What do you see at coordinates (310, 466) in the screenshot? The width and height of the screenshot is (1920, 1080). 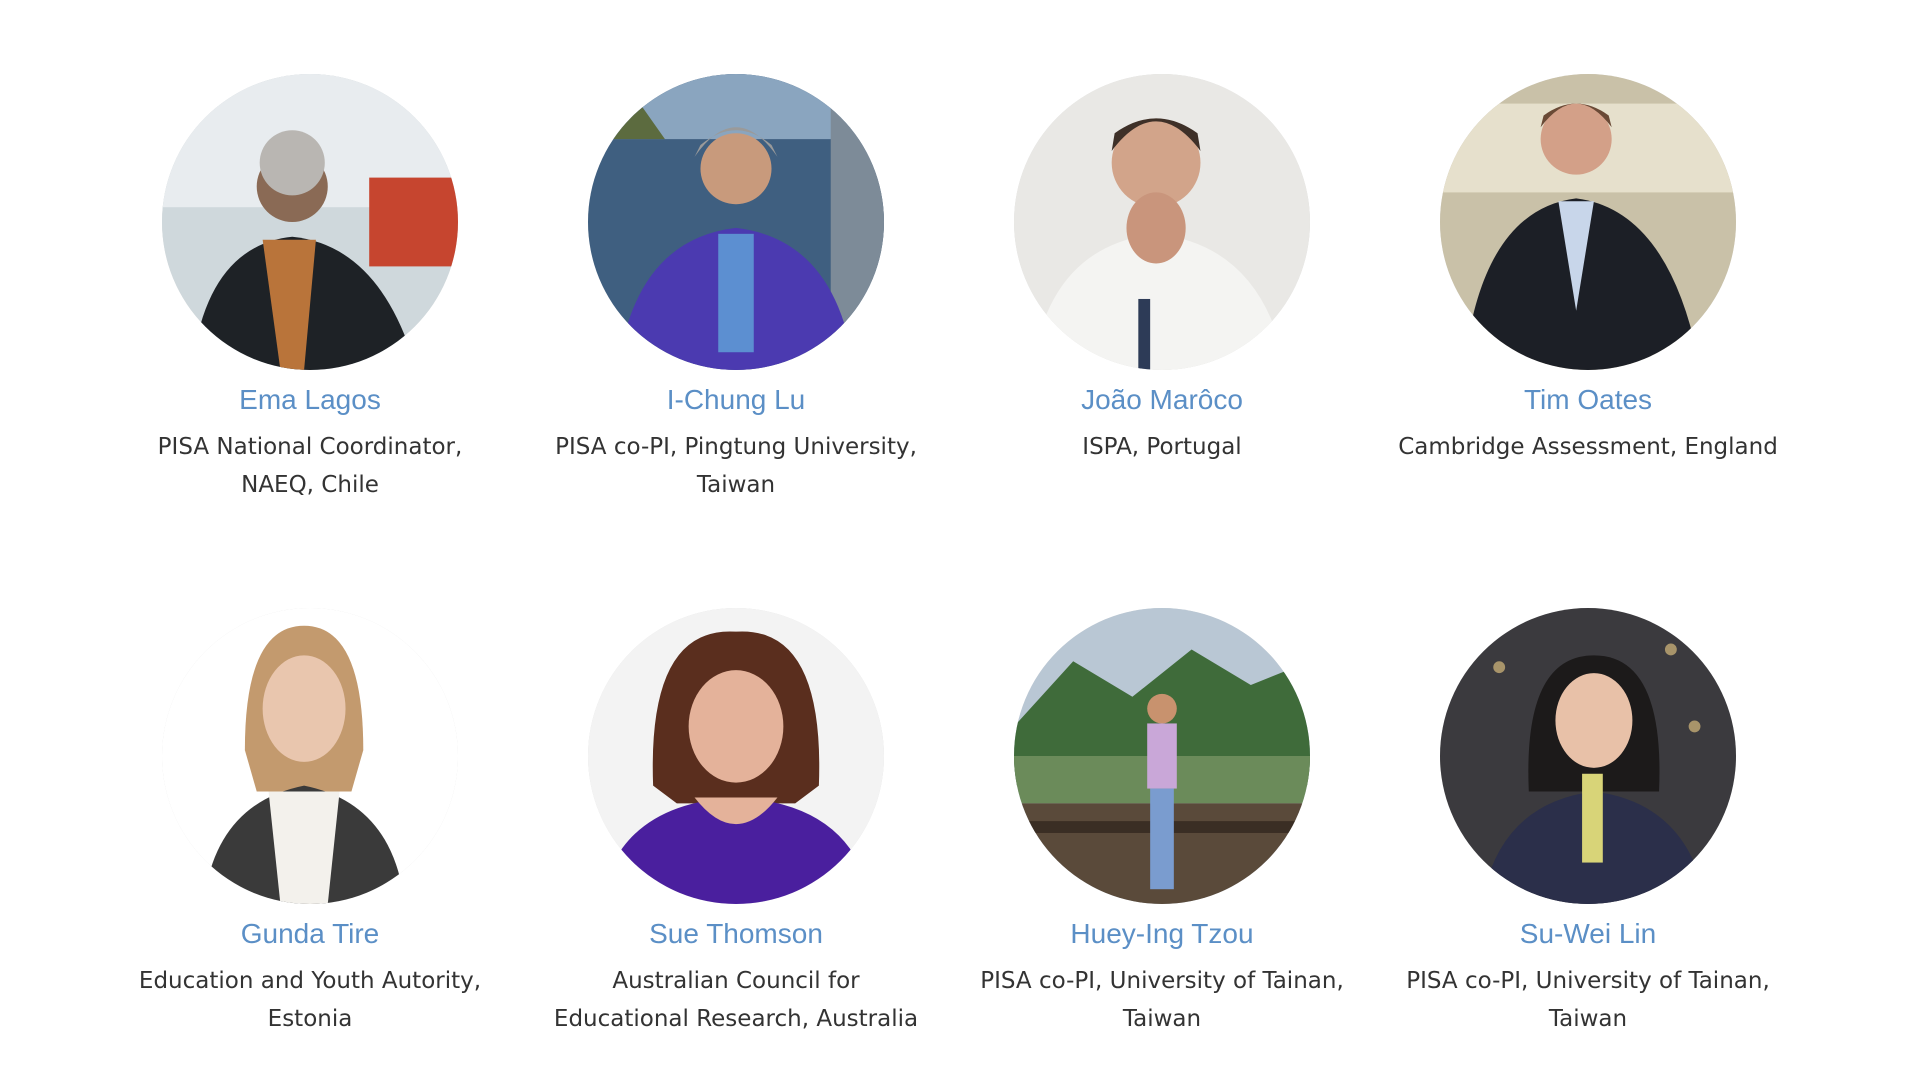 I see `person-role: PISA National Coordinator, NAEQ, Chile` at bounding box center [310, 466].